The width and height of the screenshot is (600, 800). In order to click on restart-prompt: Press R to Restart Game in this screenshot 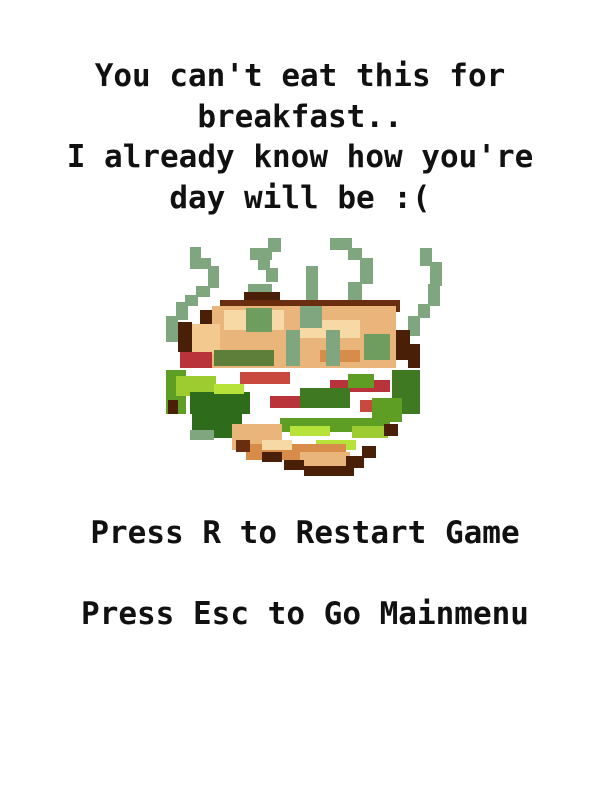, I will do `click(305, 533)`.